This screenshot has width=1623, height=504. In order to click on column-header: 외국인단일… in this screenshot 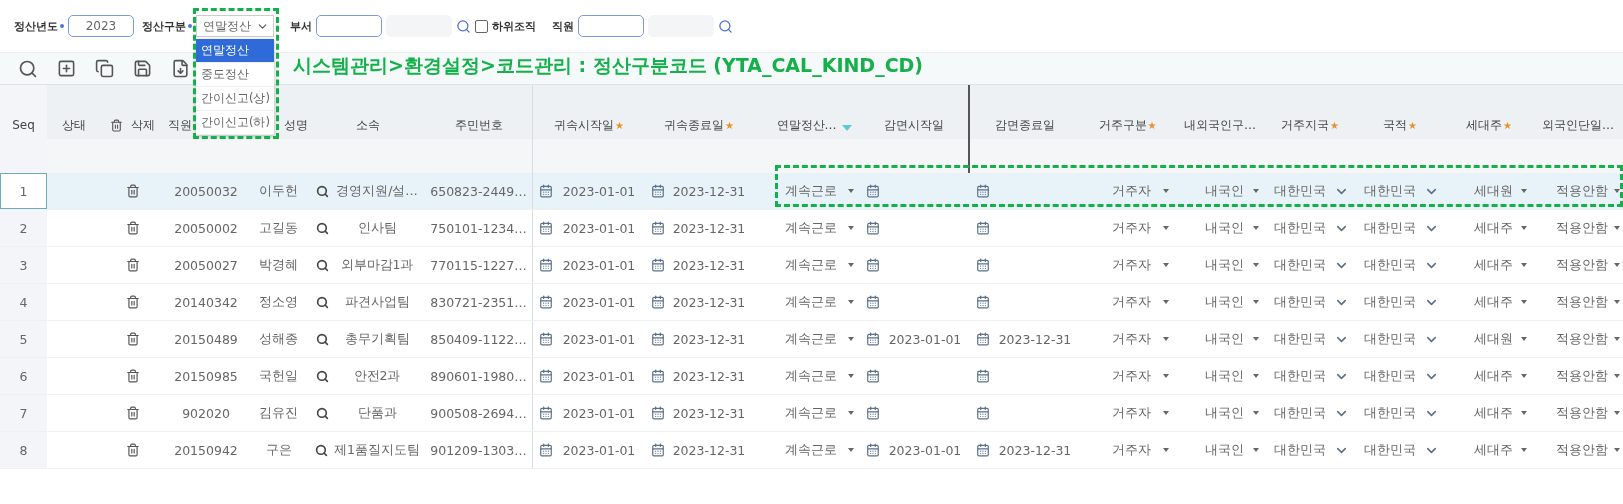, I will do `click(1578, 125)`.